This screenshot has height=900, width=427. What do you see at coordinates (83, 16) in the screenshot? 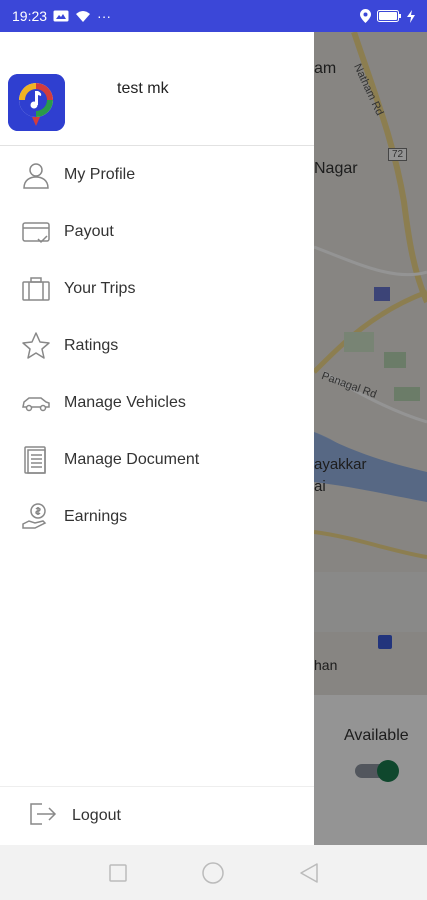
I see `wifi-icon` at bounding box center [83, 16].